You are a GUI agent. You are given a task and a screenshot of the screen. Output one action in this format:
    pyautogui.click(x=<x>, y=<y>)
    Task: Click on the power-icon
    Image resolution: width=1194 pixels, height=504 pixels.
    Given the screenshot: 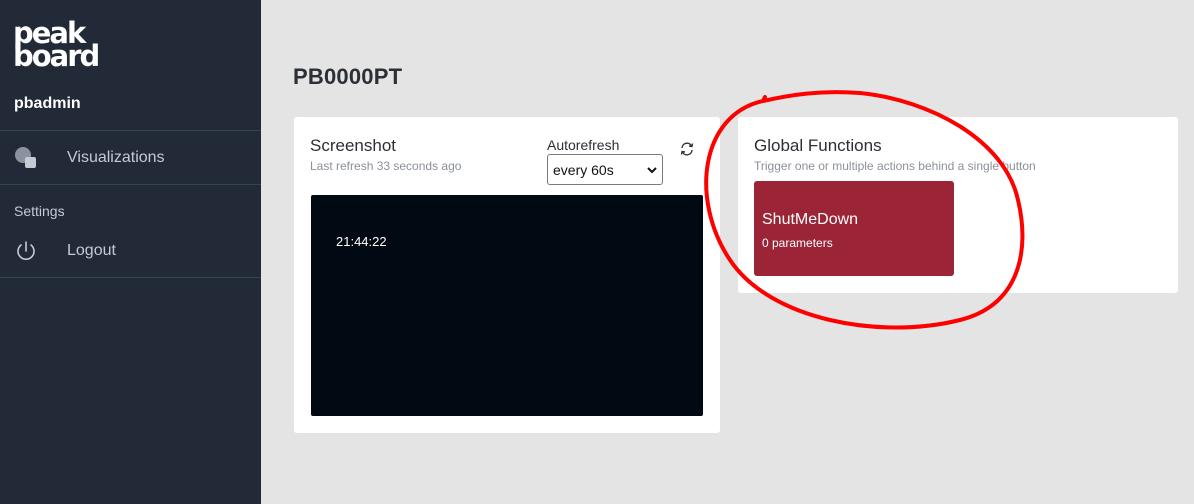 What is the action you would take?
    pyautogui.click(x=26, y=250)
    